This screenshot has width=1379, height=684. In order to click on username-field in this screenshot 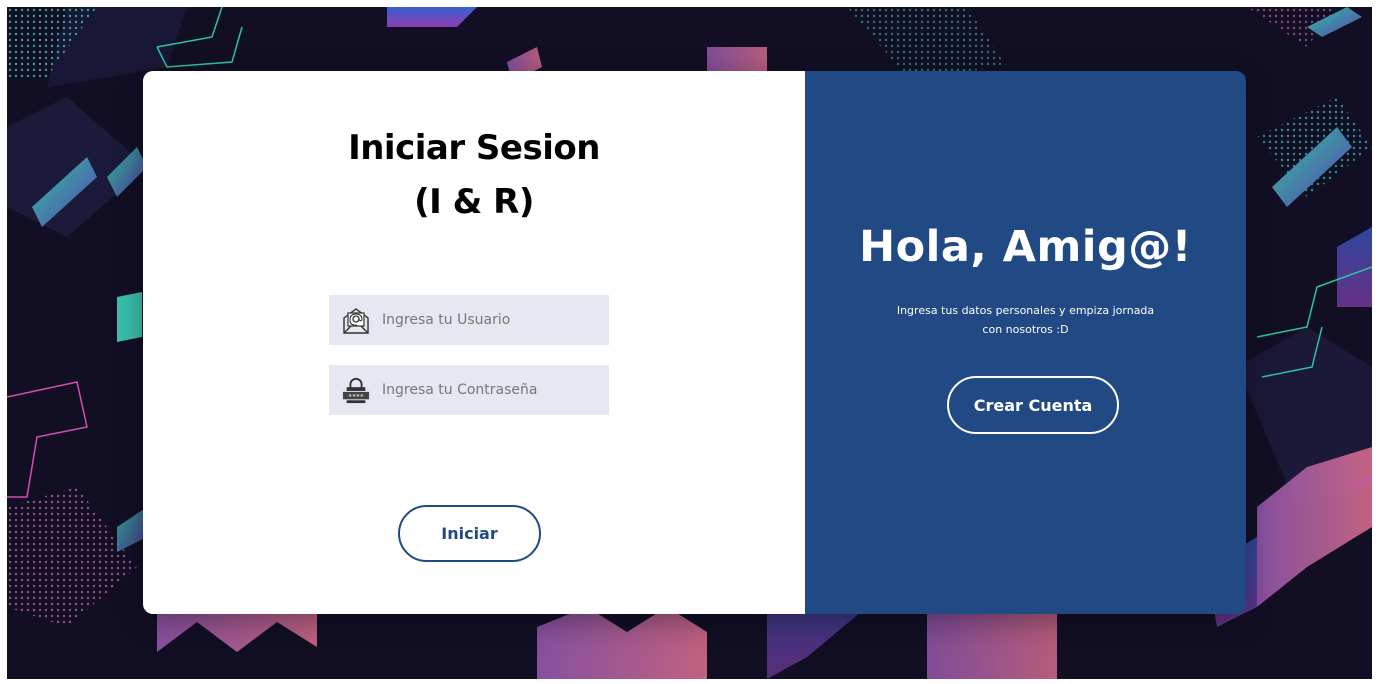, I will do `click(469, 320)`.